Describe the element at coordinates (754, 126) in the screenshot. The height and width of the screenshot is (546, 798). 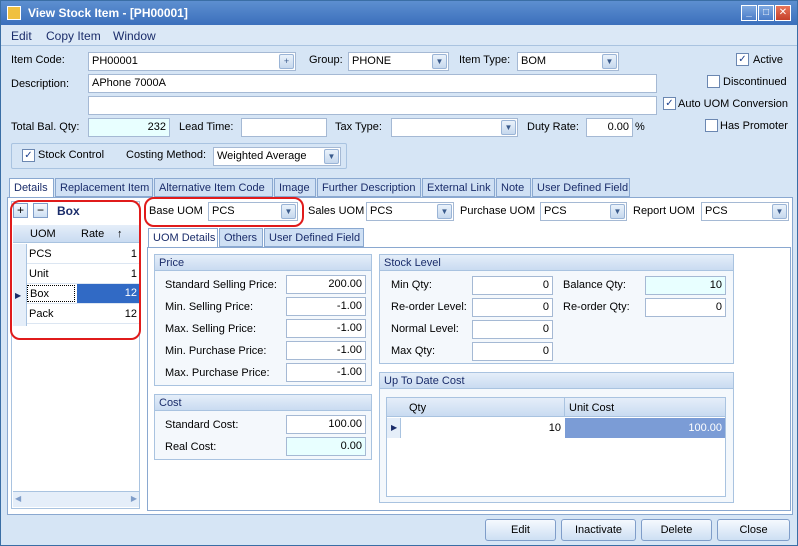
I see `has-promoter-label: Has Promoter` at that location.